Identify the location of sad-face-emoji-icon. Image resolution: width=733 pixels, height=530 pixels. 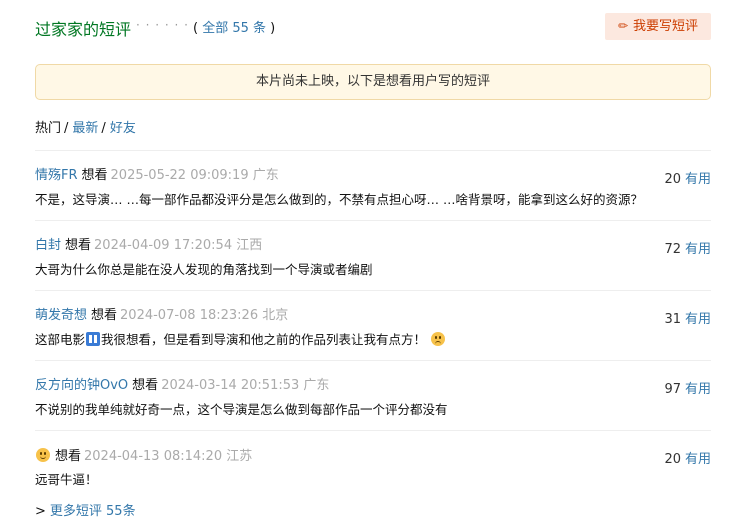
(438, 339).